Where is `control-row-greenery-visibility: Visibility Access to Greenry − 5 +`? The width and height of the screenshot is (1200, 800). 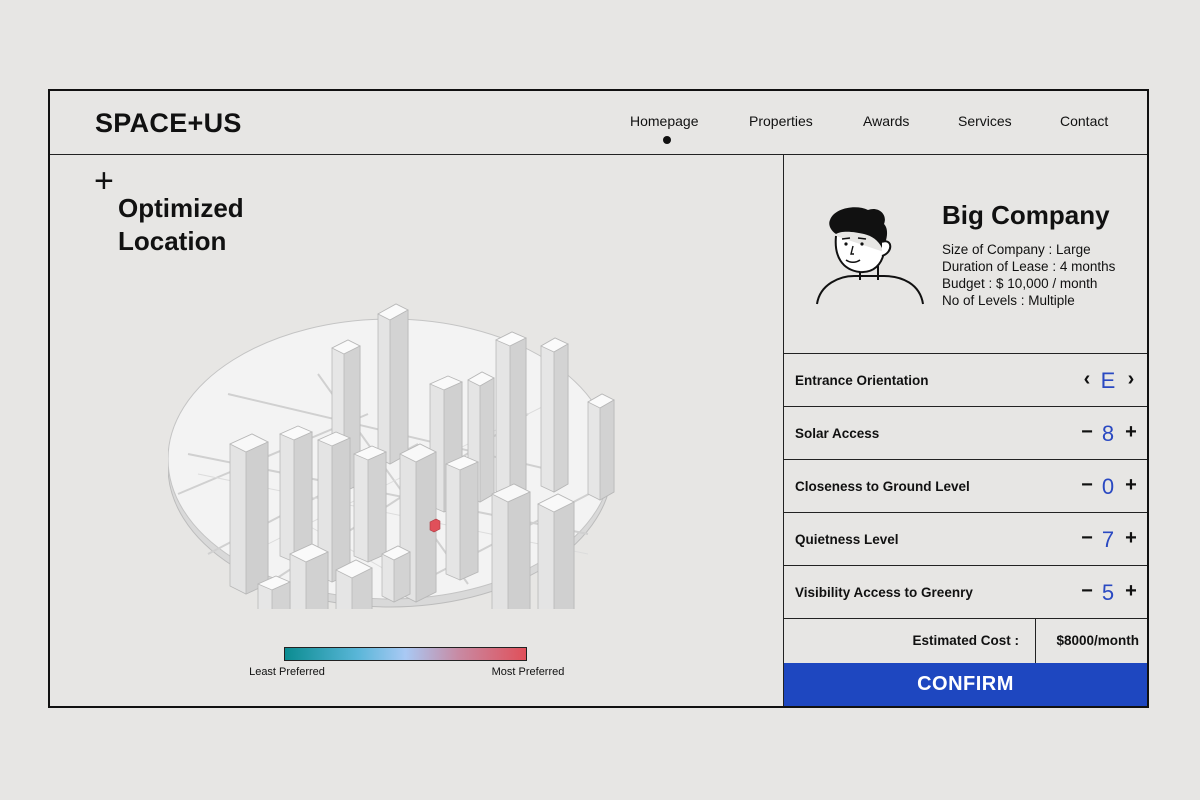
control-row-greenery-visibility: Visibility Access to Greenry − 5 + is located at coordinates (965, 592).